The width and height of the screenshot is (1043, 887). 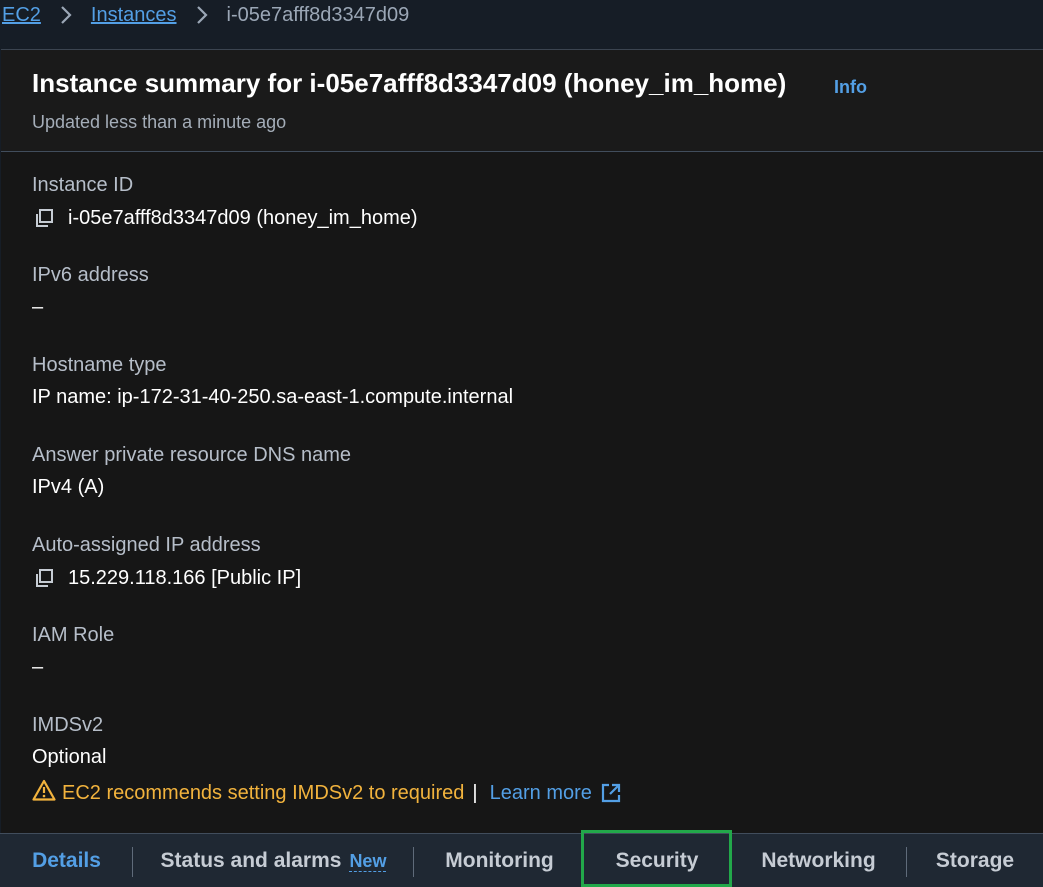 I want to click on tab-monitoring-label: Monitoring, so click(x=499, y=860).